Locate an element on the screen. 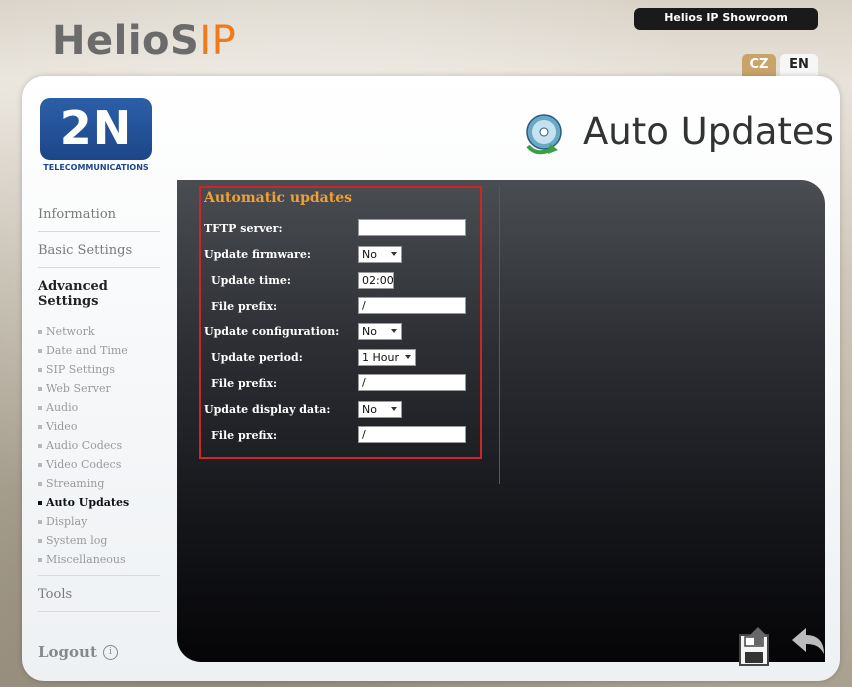 This screenshot has height=687, width=852. power-icon: i is located at coordinates (110, 652).